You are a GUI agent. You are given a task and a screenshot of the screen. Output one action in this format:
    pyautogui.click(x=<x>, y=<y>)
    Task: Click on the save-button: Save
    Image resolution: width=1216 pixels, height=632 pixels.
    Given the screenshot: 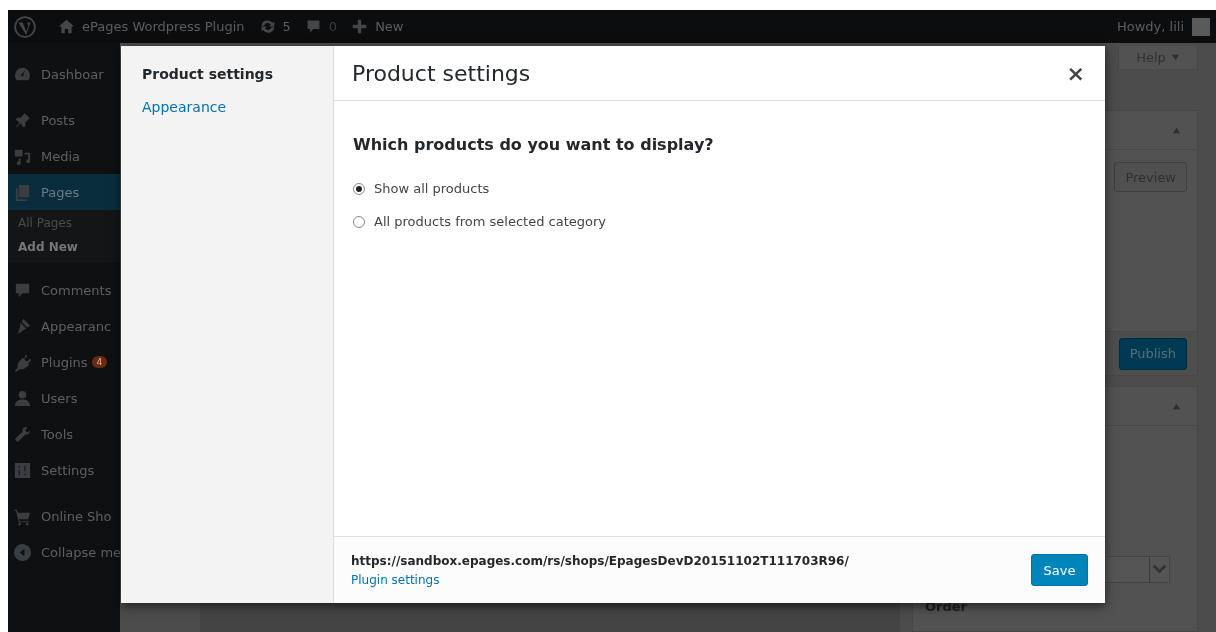 What is the action you would take?
    pyautogui.click(x=1059, y=570)
    